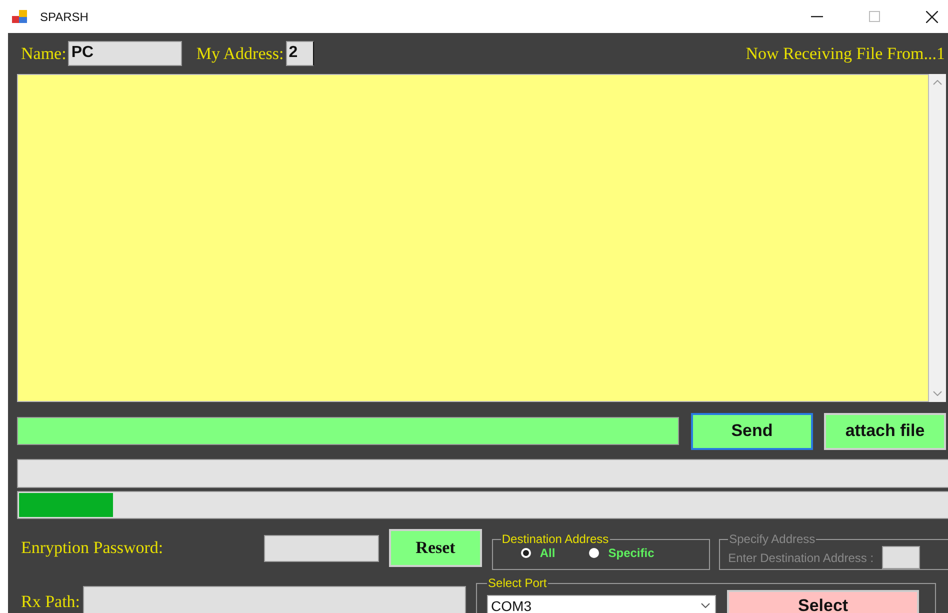  What do you see at coordinates (885, 431) in the screenshot?
I see `attach-file-button: attach file` at bounding box center [885, 431].